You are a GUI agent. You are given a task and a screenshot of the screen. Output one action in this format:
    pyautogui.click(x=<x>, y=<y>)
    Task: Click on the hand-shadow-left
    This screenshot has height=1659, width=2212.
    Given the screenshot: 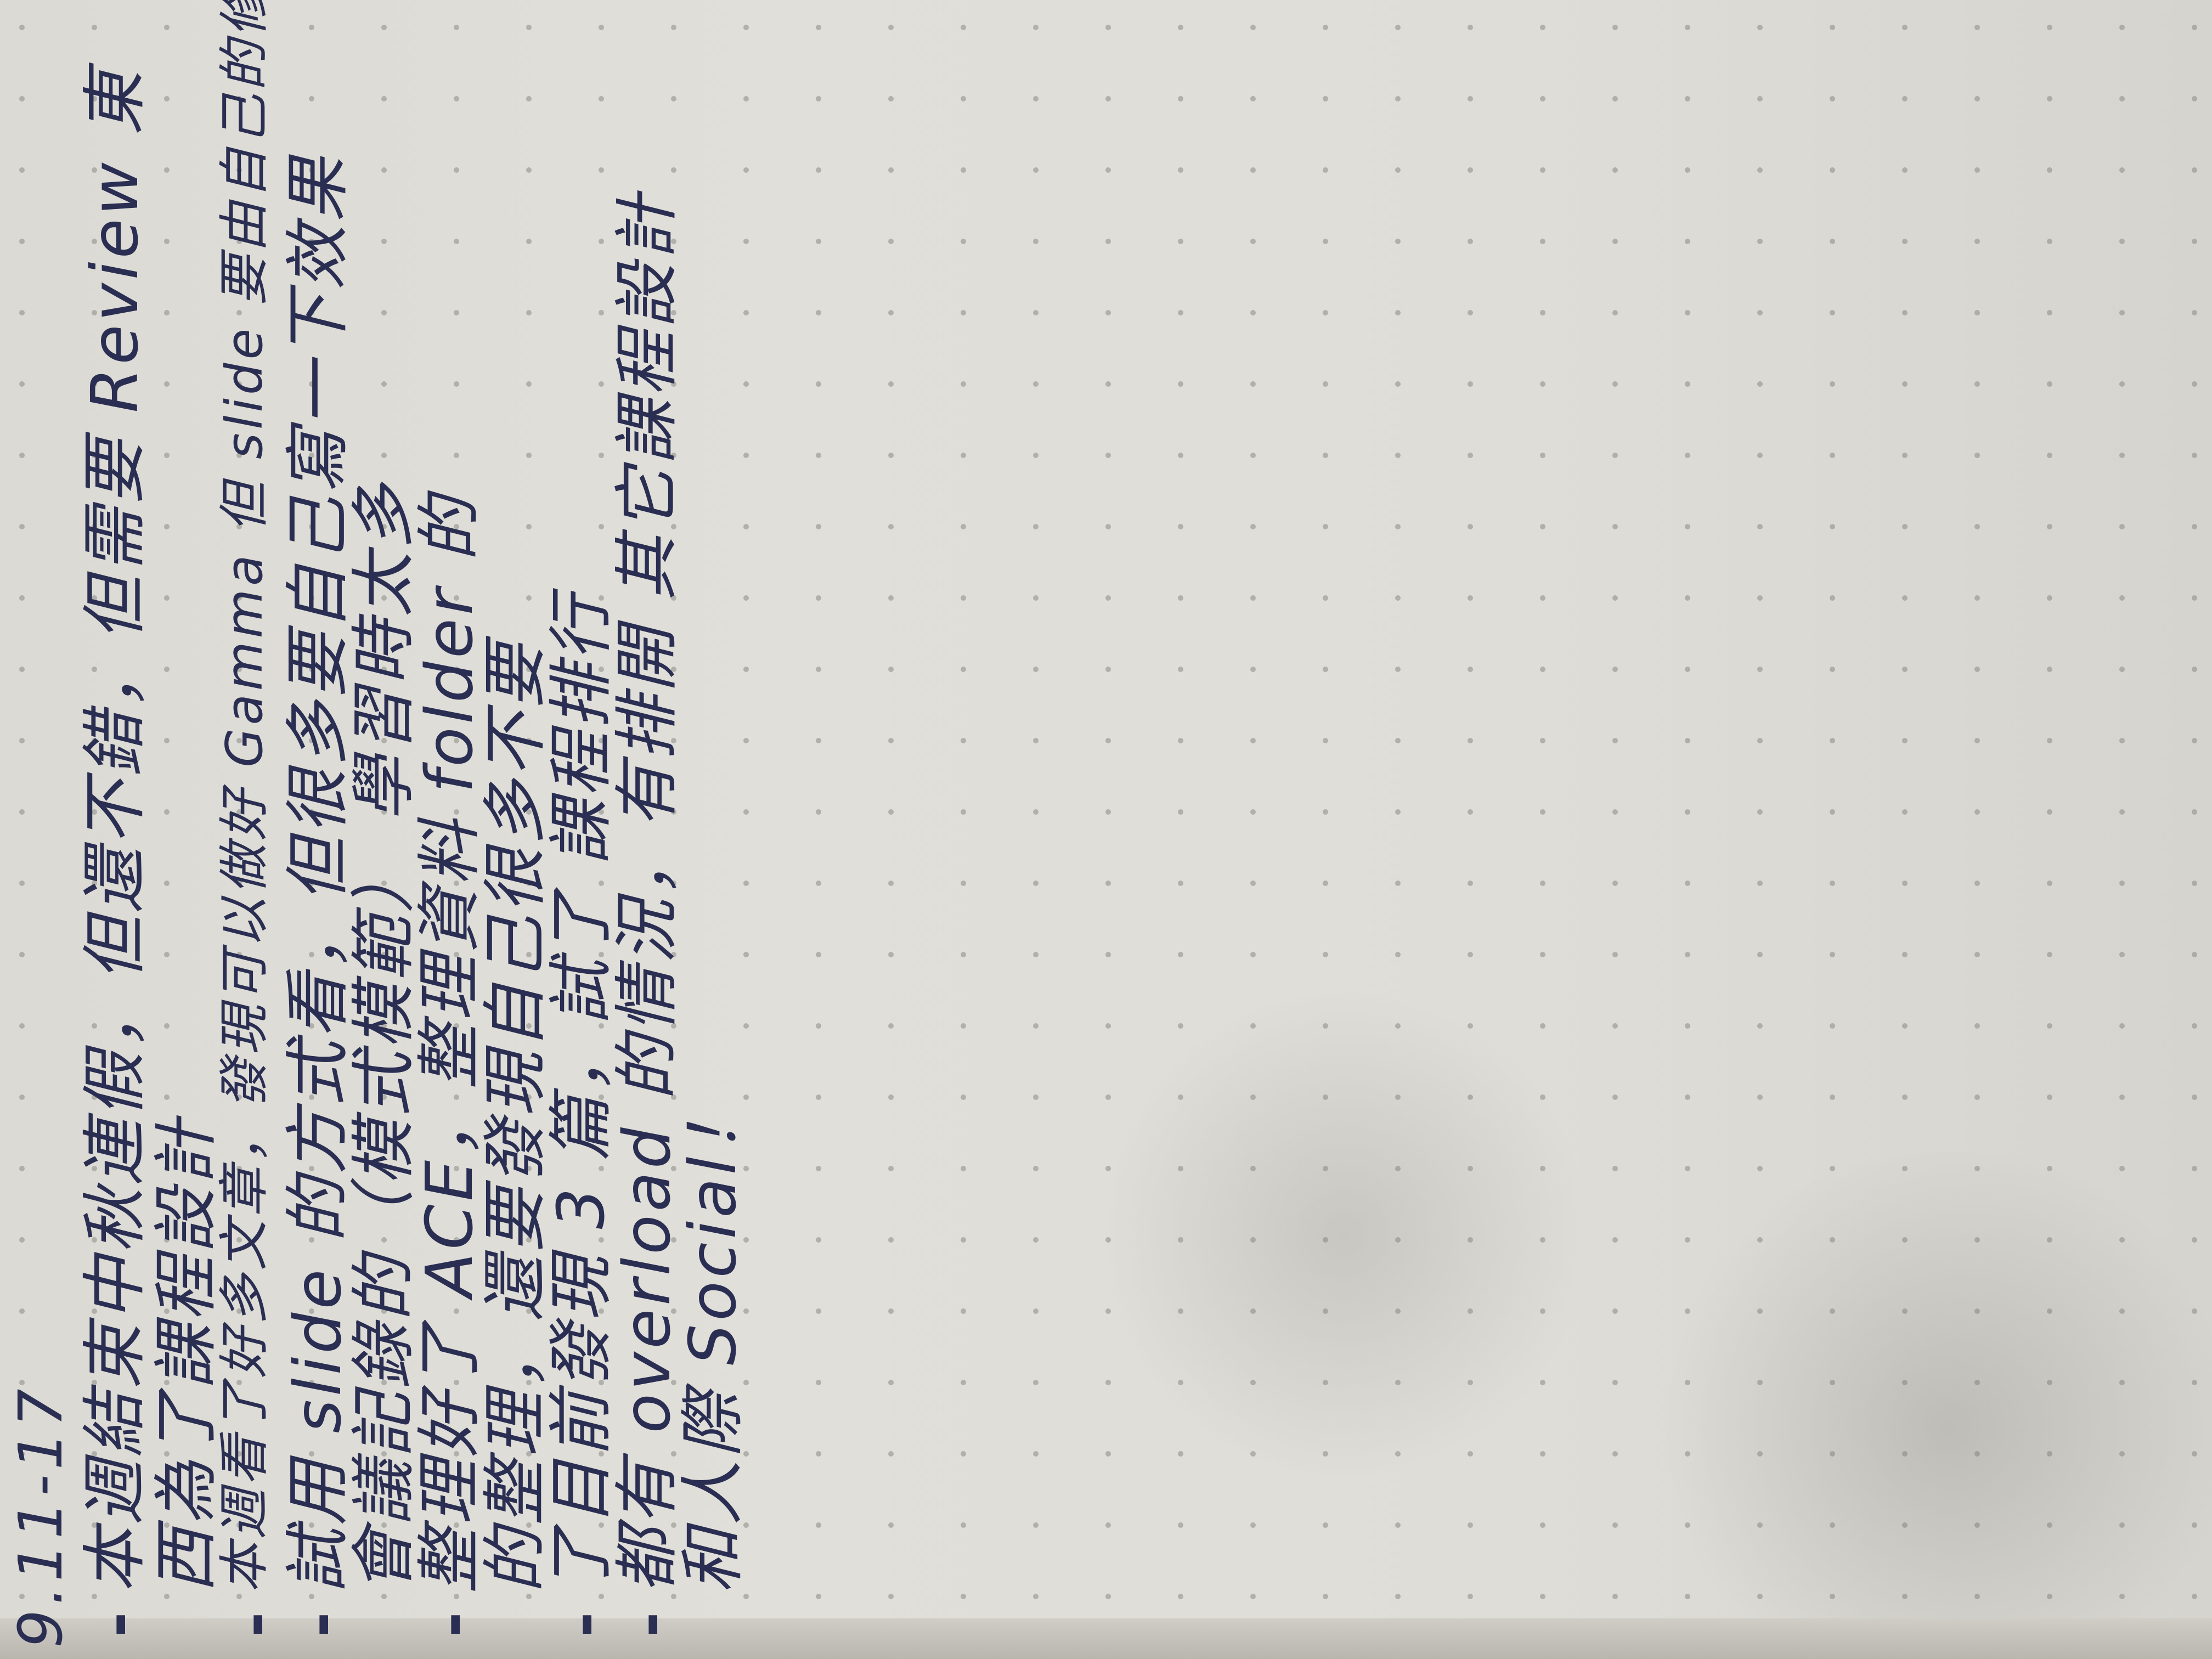 What is the action you would take?
    pyautogui.click(x=1344, y=1235)
    